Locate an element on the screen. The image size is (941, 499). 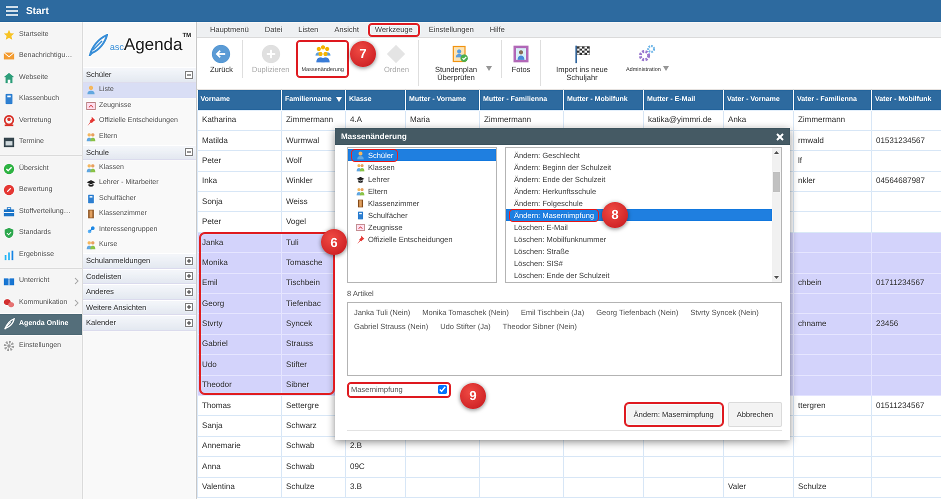
bar-chart-icon is located at coordinates (9, 254).